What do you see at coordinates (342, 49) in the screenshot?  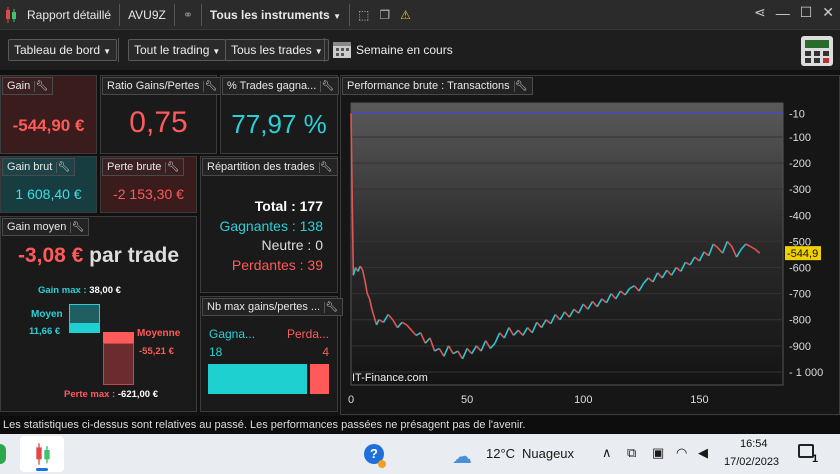 I see `calendar-icon` at bounding box center [342, 49].